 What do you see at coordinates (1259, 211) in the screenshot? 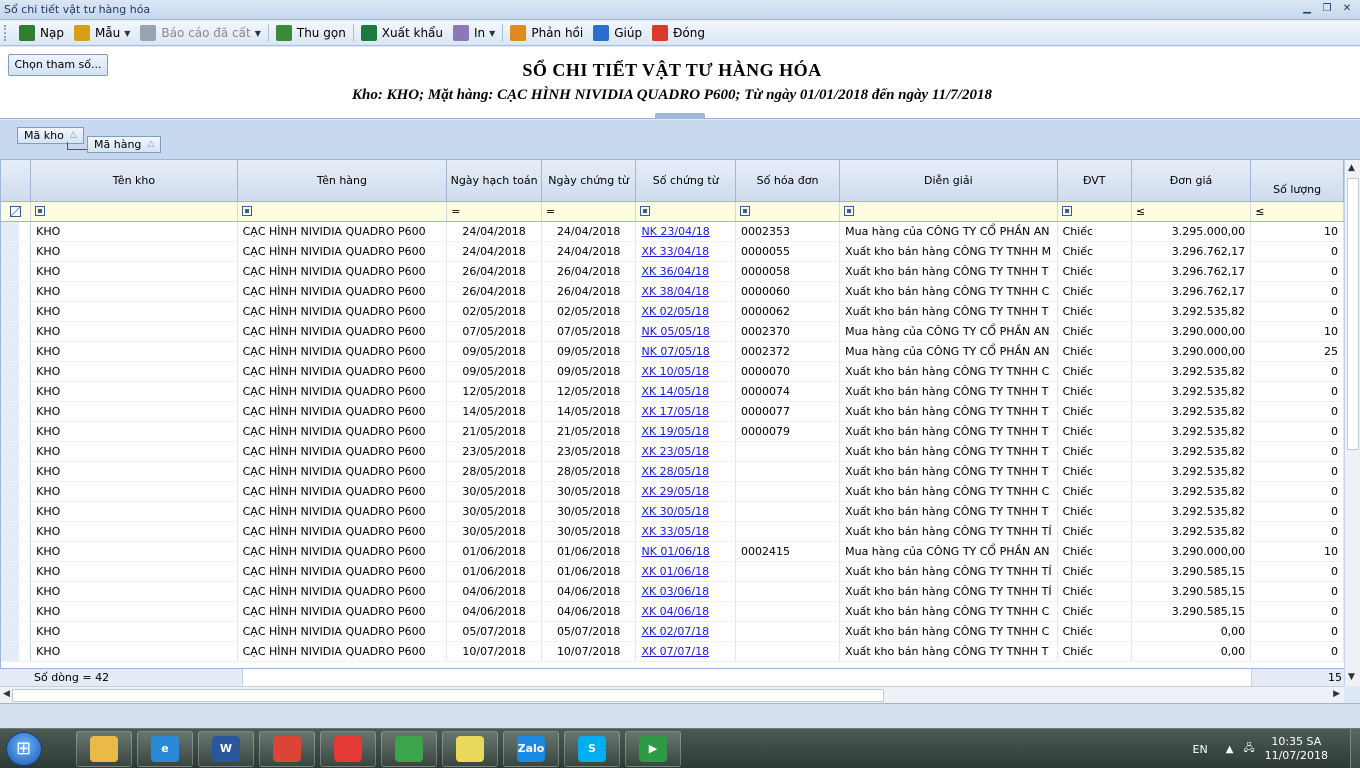
I see `filter-operator: ≤` at bounding box center [1259, 211].